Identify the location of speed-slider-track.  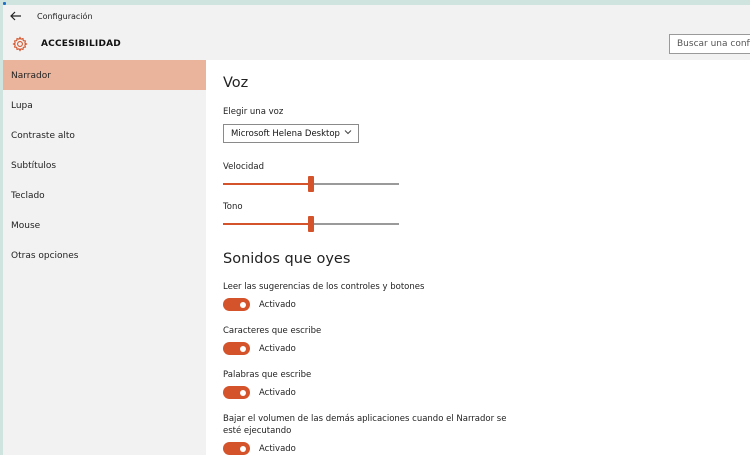
(356, 184).